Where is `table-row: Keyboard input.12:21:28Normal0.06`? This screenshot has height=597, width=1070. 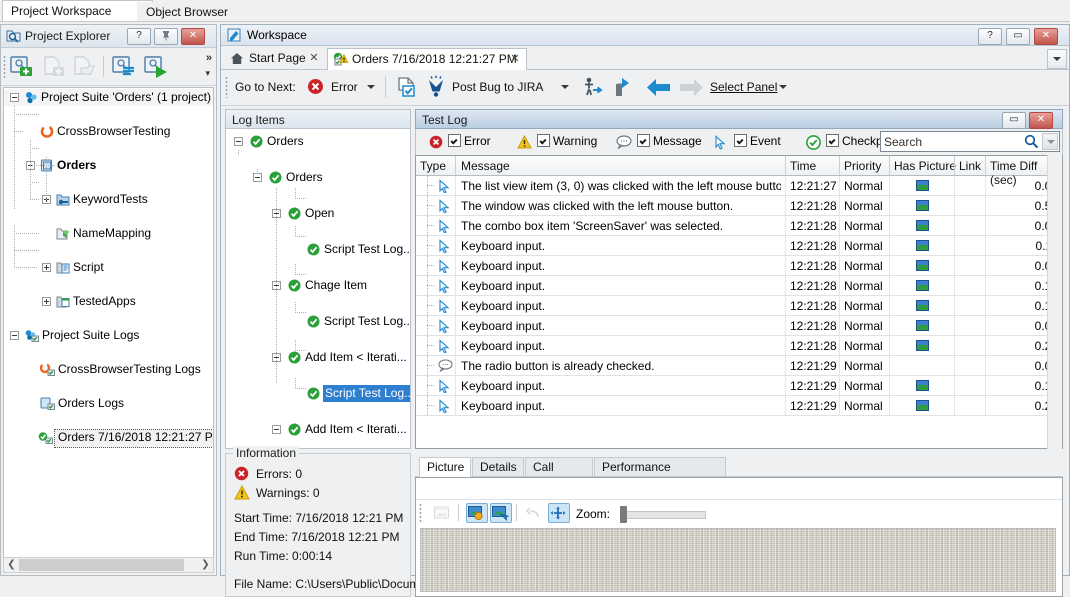 table-row: Keyboard input.12:21:28Normal0.06 is located at coordinates (739, 266).